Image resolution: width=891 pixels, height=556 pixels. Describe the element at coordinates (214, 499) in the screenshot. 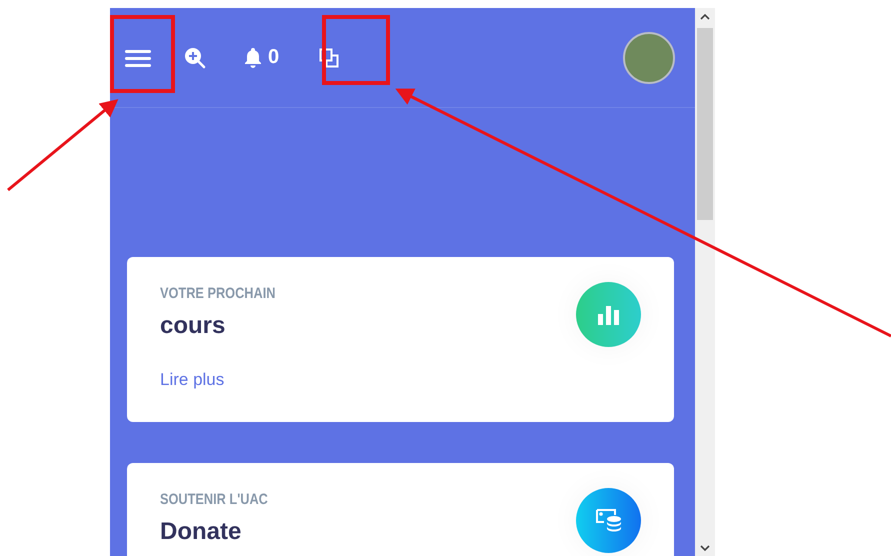

I see `card-label: SOUTENIR L'UAC` at that location.